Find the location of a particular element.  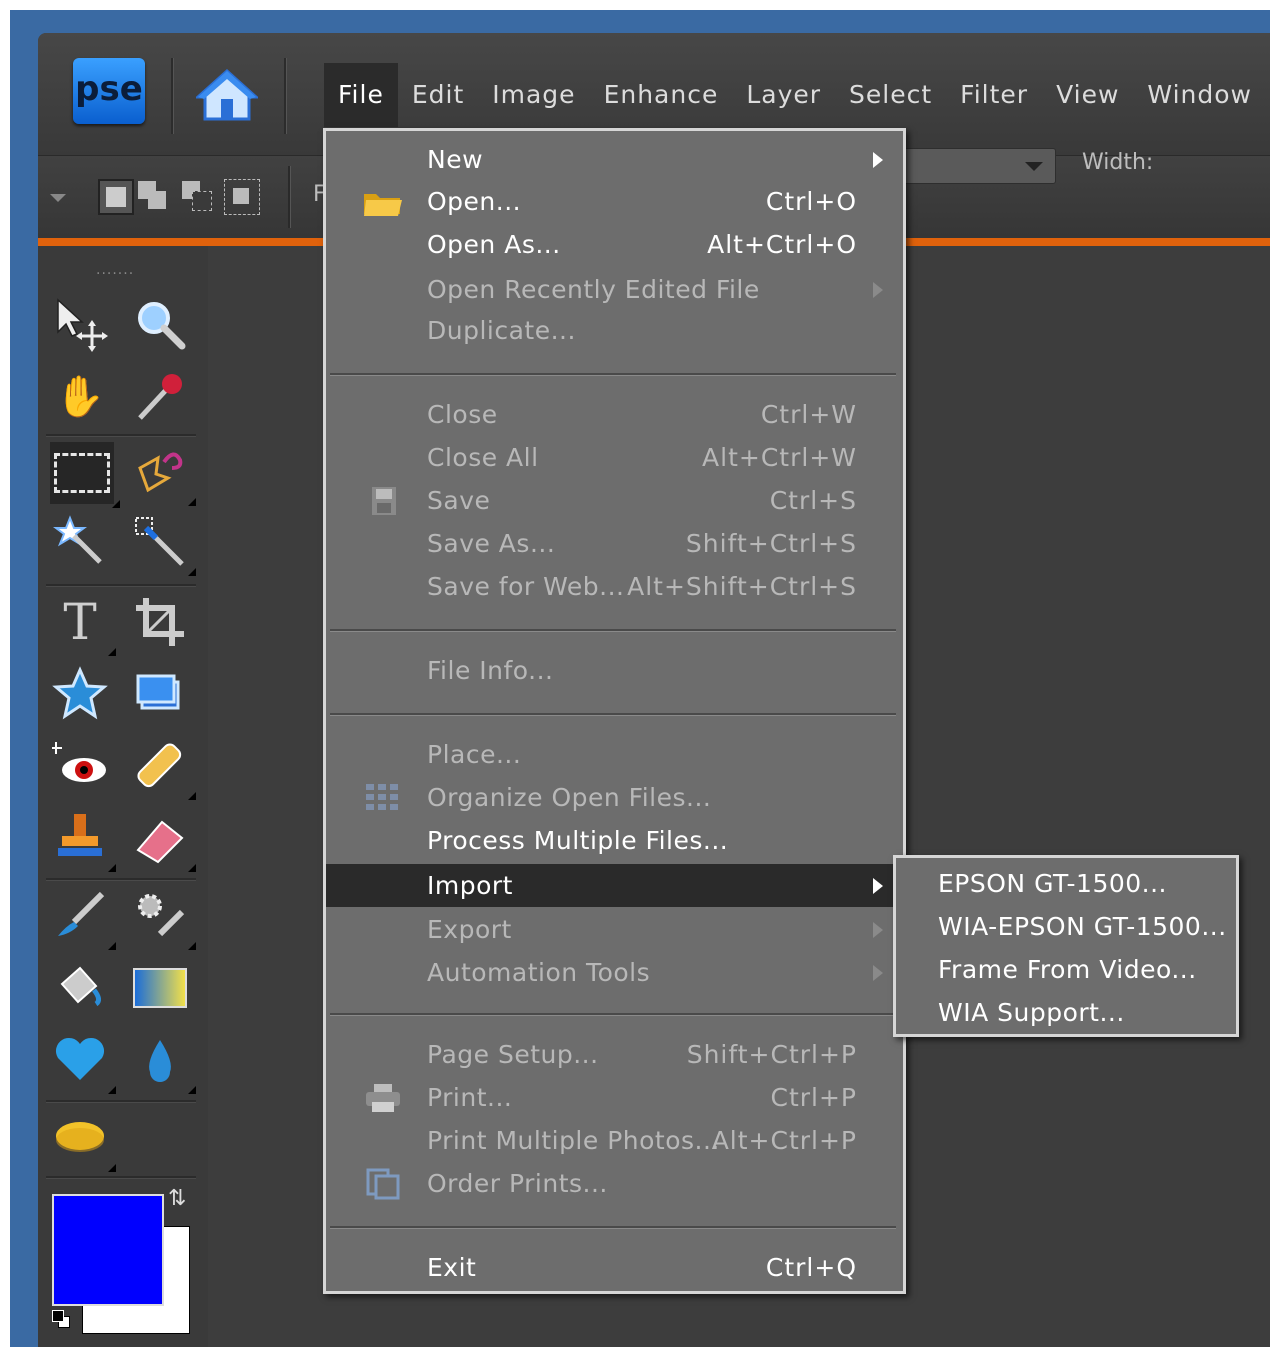

add-selection-icon is located at coordinates (153, 196).